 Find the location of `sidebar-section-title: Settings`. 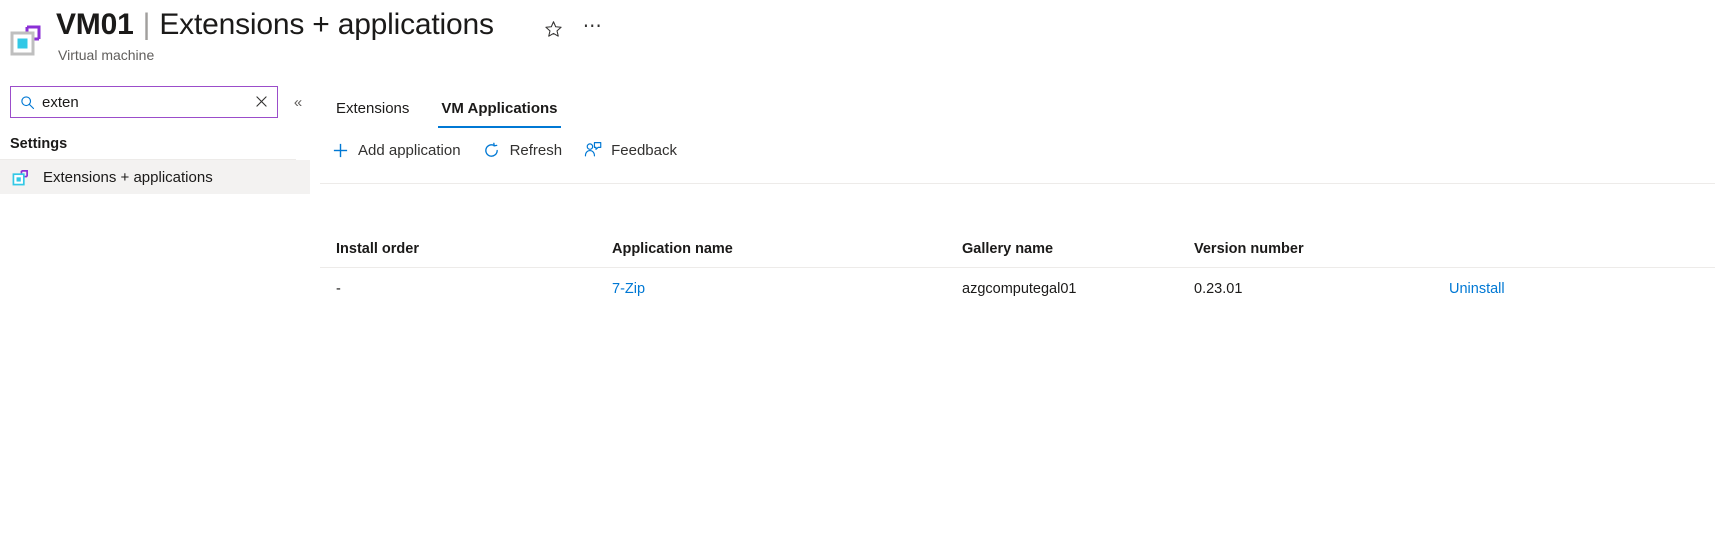

sidebar-section-title: Settings is located at coordinates (39, 144).